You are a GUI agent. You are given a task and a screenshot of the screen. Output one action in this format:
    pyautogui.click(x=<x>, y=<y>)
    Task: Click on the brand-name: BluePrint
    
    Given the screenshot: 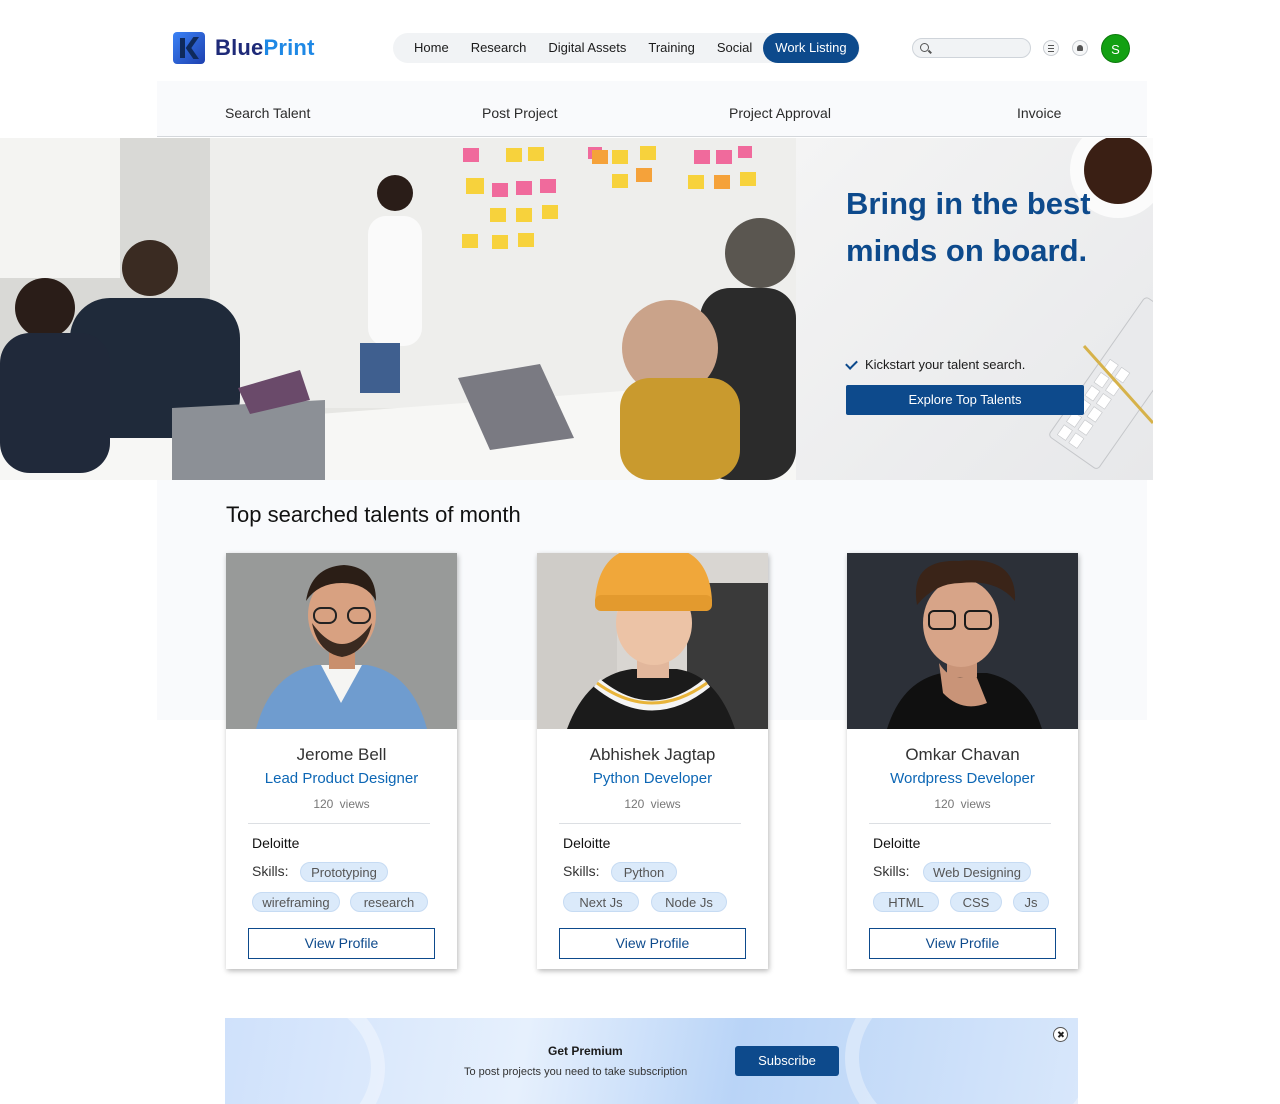 What is the action you would take?
    pyautogui.click(x=265, y=48)
    